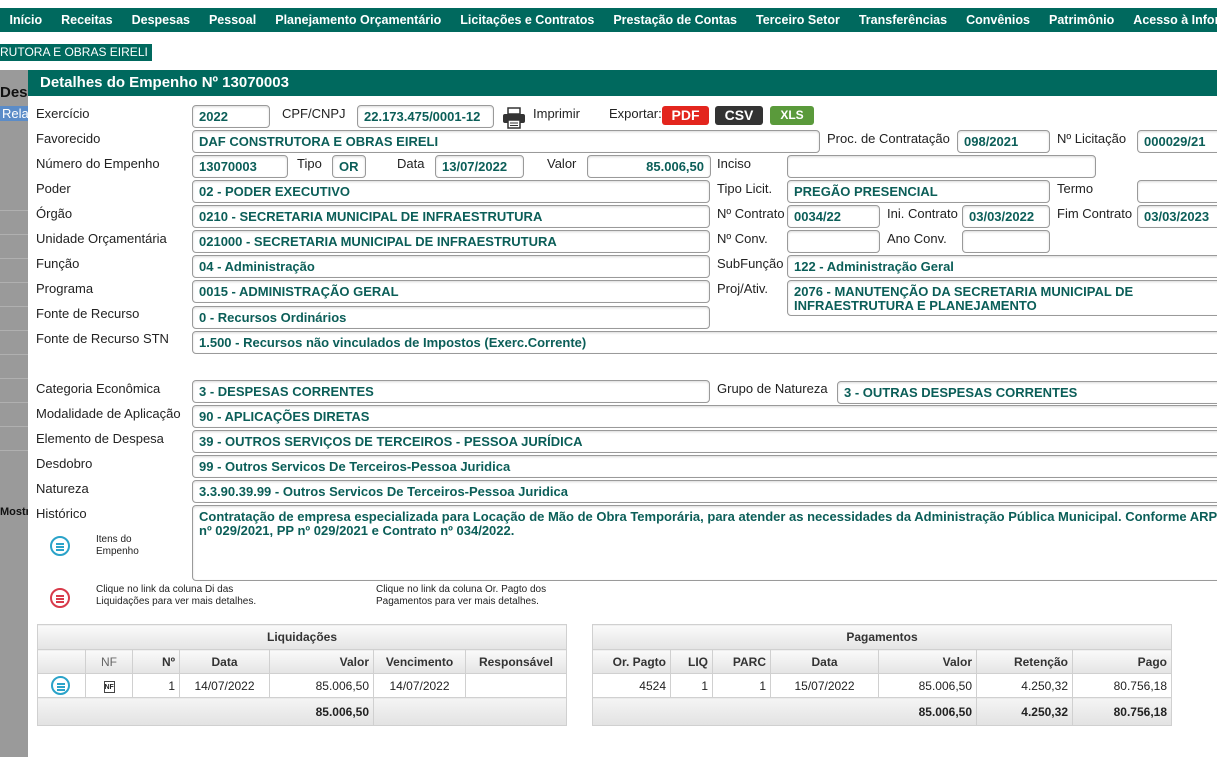 Image resolution: width=1217 pixels, height=757 pixels. Describe the element at coordinates (1002, 266) in the screenshot. I see `field-subfuncao: 122 - Administração Geral` at that location.